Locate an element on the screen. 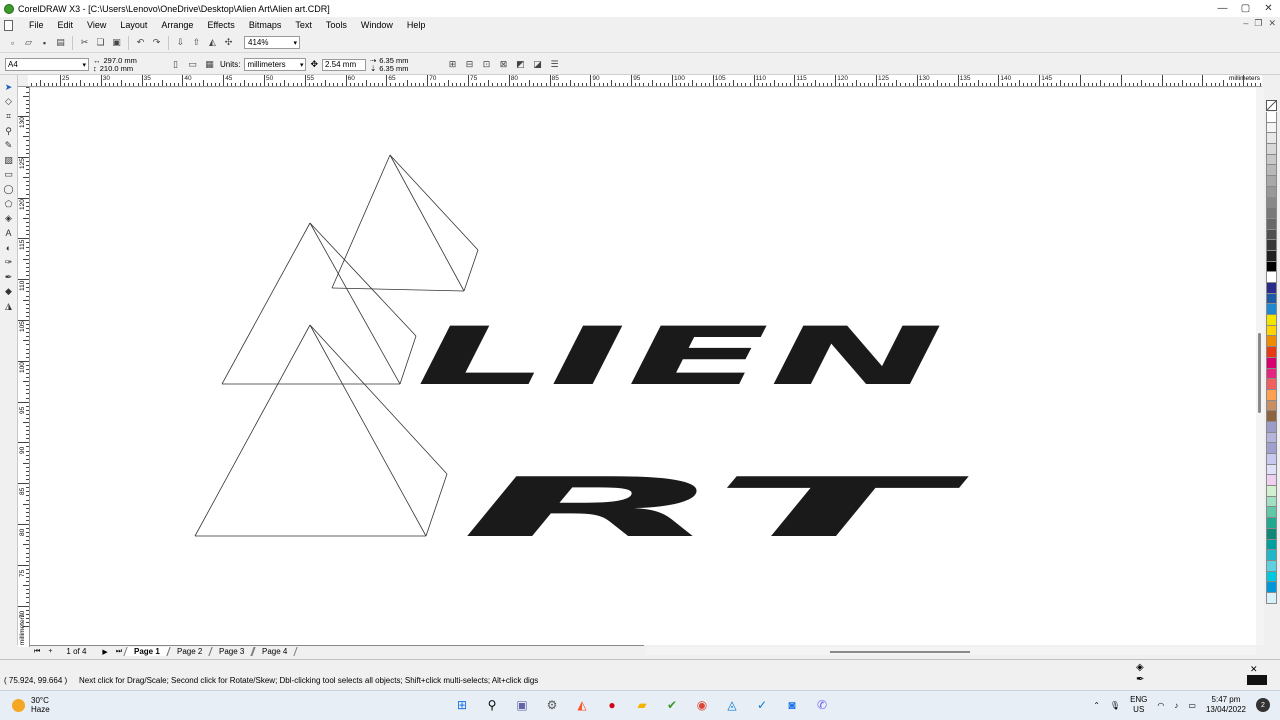 This screenshot has width=1280, height=720. cut-icon: ✂ is located at coordinates (84, 42).